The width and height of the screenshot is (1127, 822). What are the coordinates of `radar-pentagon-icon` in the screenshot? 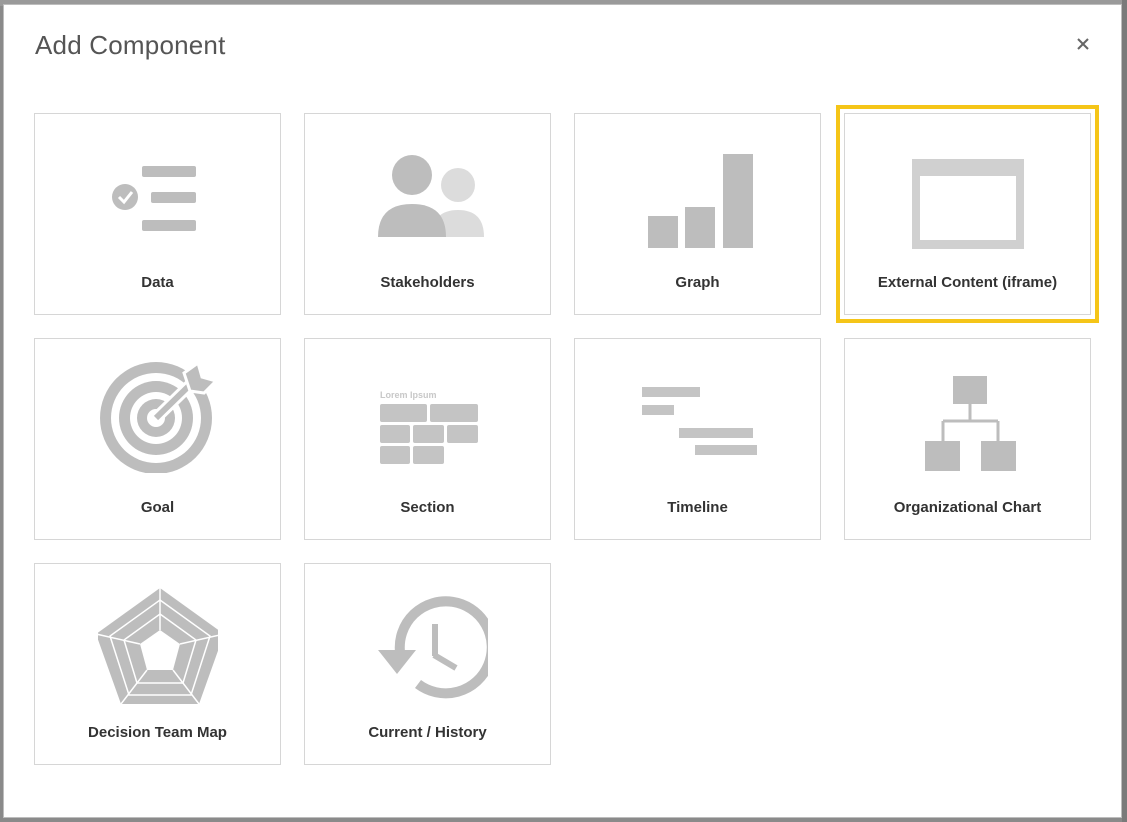 It's located at (157, 646).